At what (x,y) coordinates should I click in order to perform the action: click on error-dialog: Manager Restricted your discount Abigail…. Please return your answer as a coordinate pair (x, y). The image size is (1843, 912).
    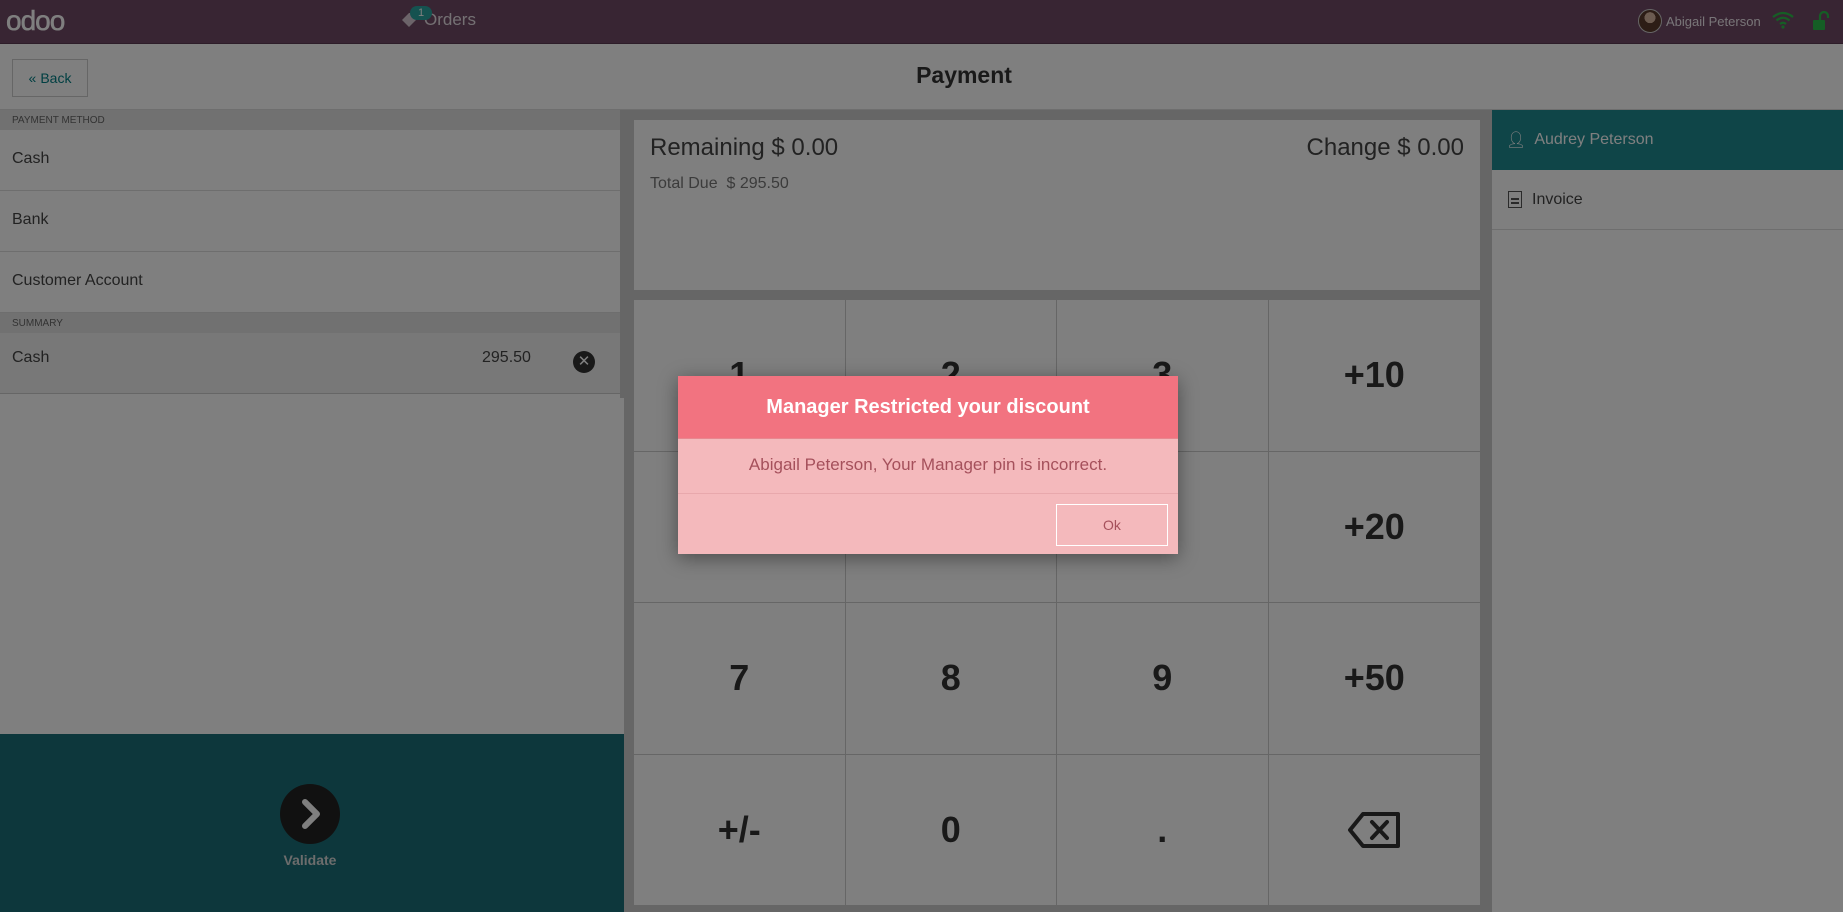
    Looking at the image, I should click on (928, 465).